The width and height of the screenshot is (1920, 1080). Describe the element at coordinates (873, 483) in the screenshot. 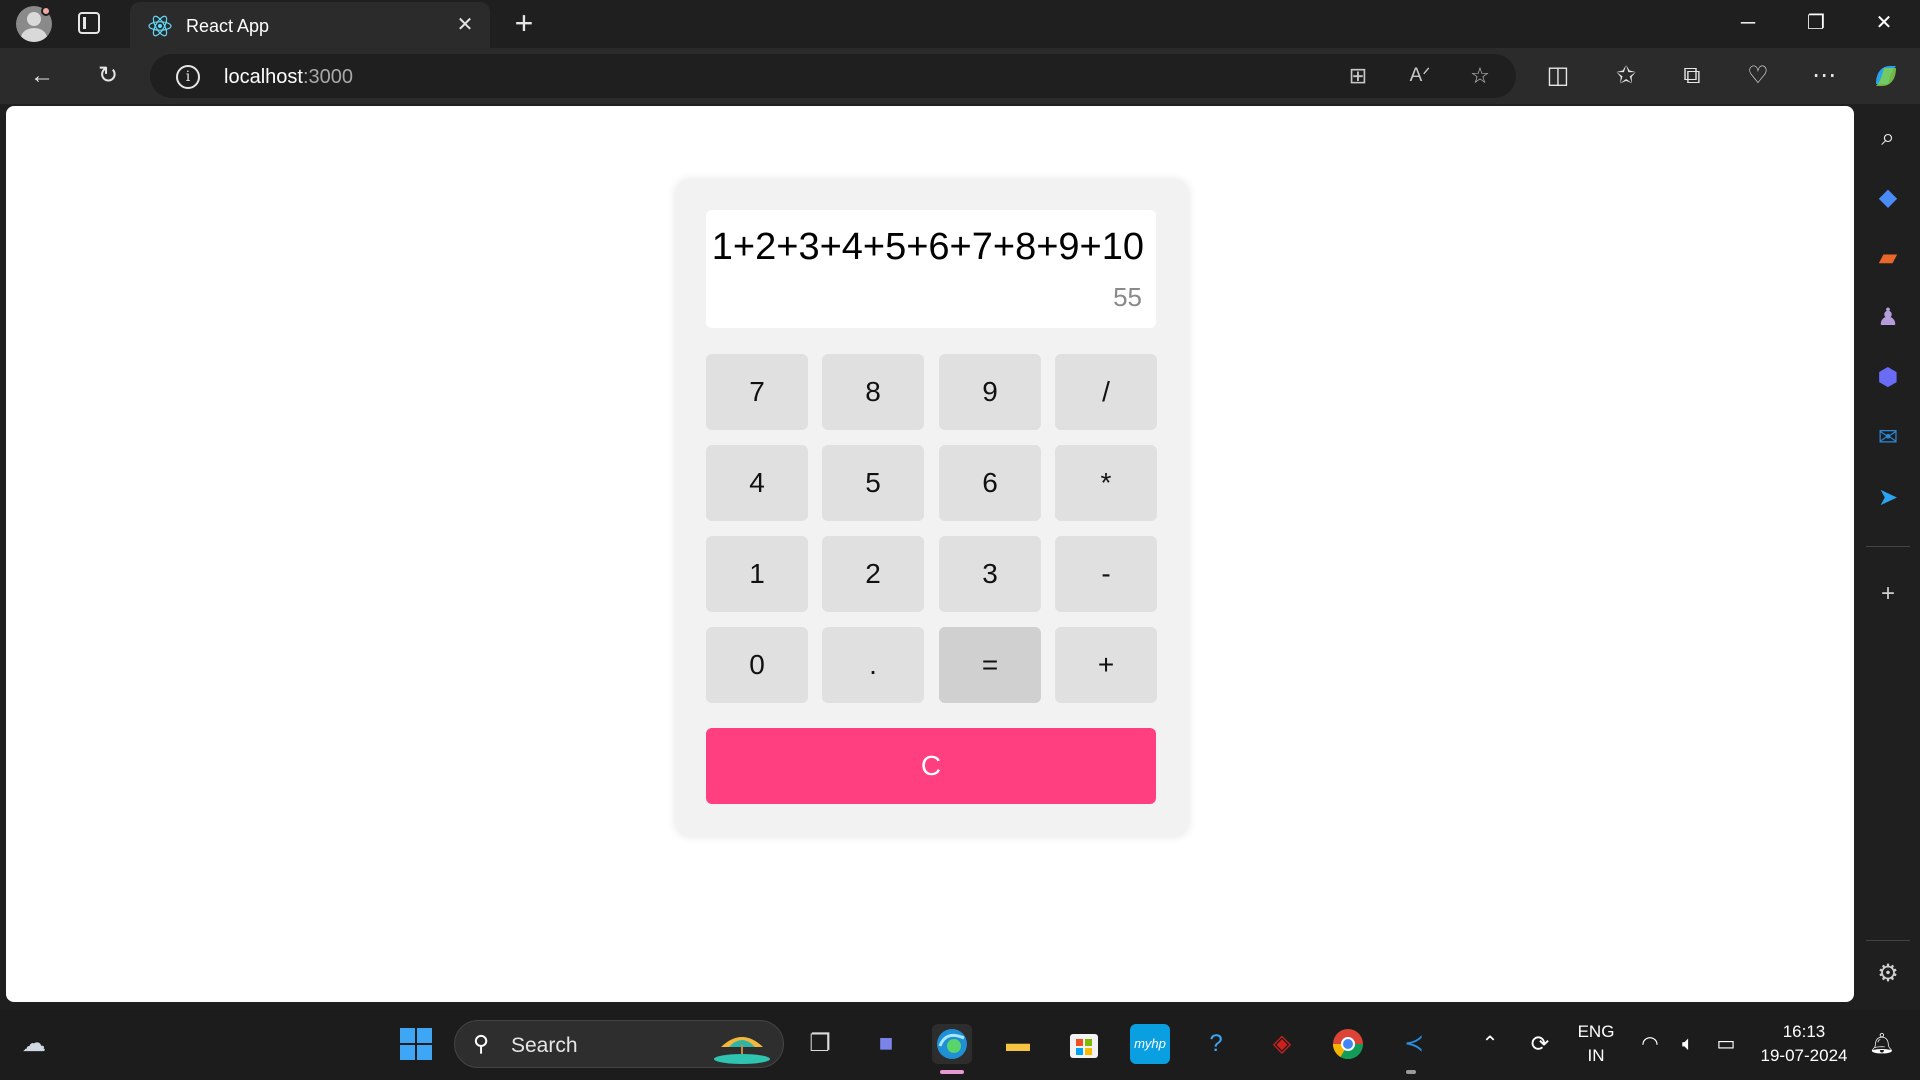

I see `key-5: 5` at that location.